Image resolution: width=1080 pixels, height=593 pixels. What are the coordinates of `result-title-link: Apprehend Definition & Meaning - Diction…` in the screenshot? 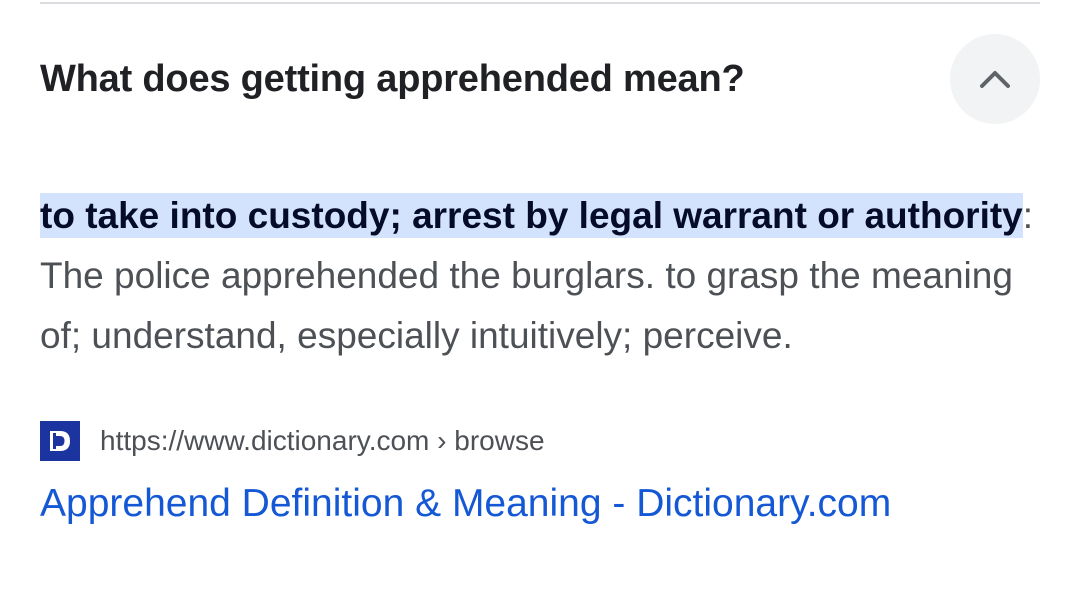 It's located at (465, 504).